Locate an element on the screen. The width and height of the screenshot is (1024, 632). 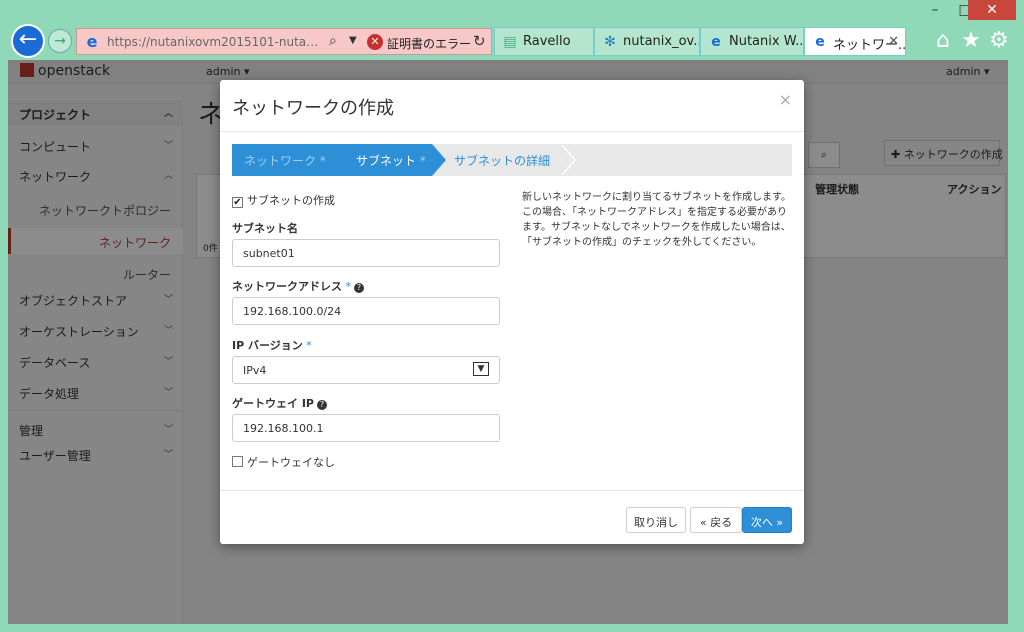
modal-title: ネットワークの作成 is located at coordinates (313, 108).